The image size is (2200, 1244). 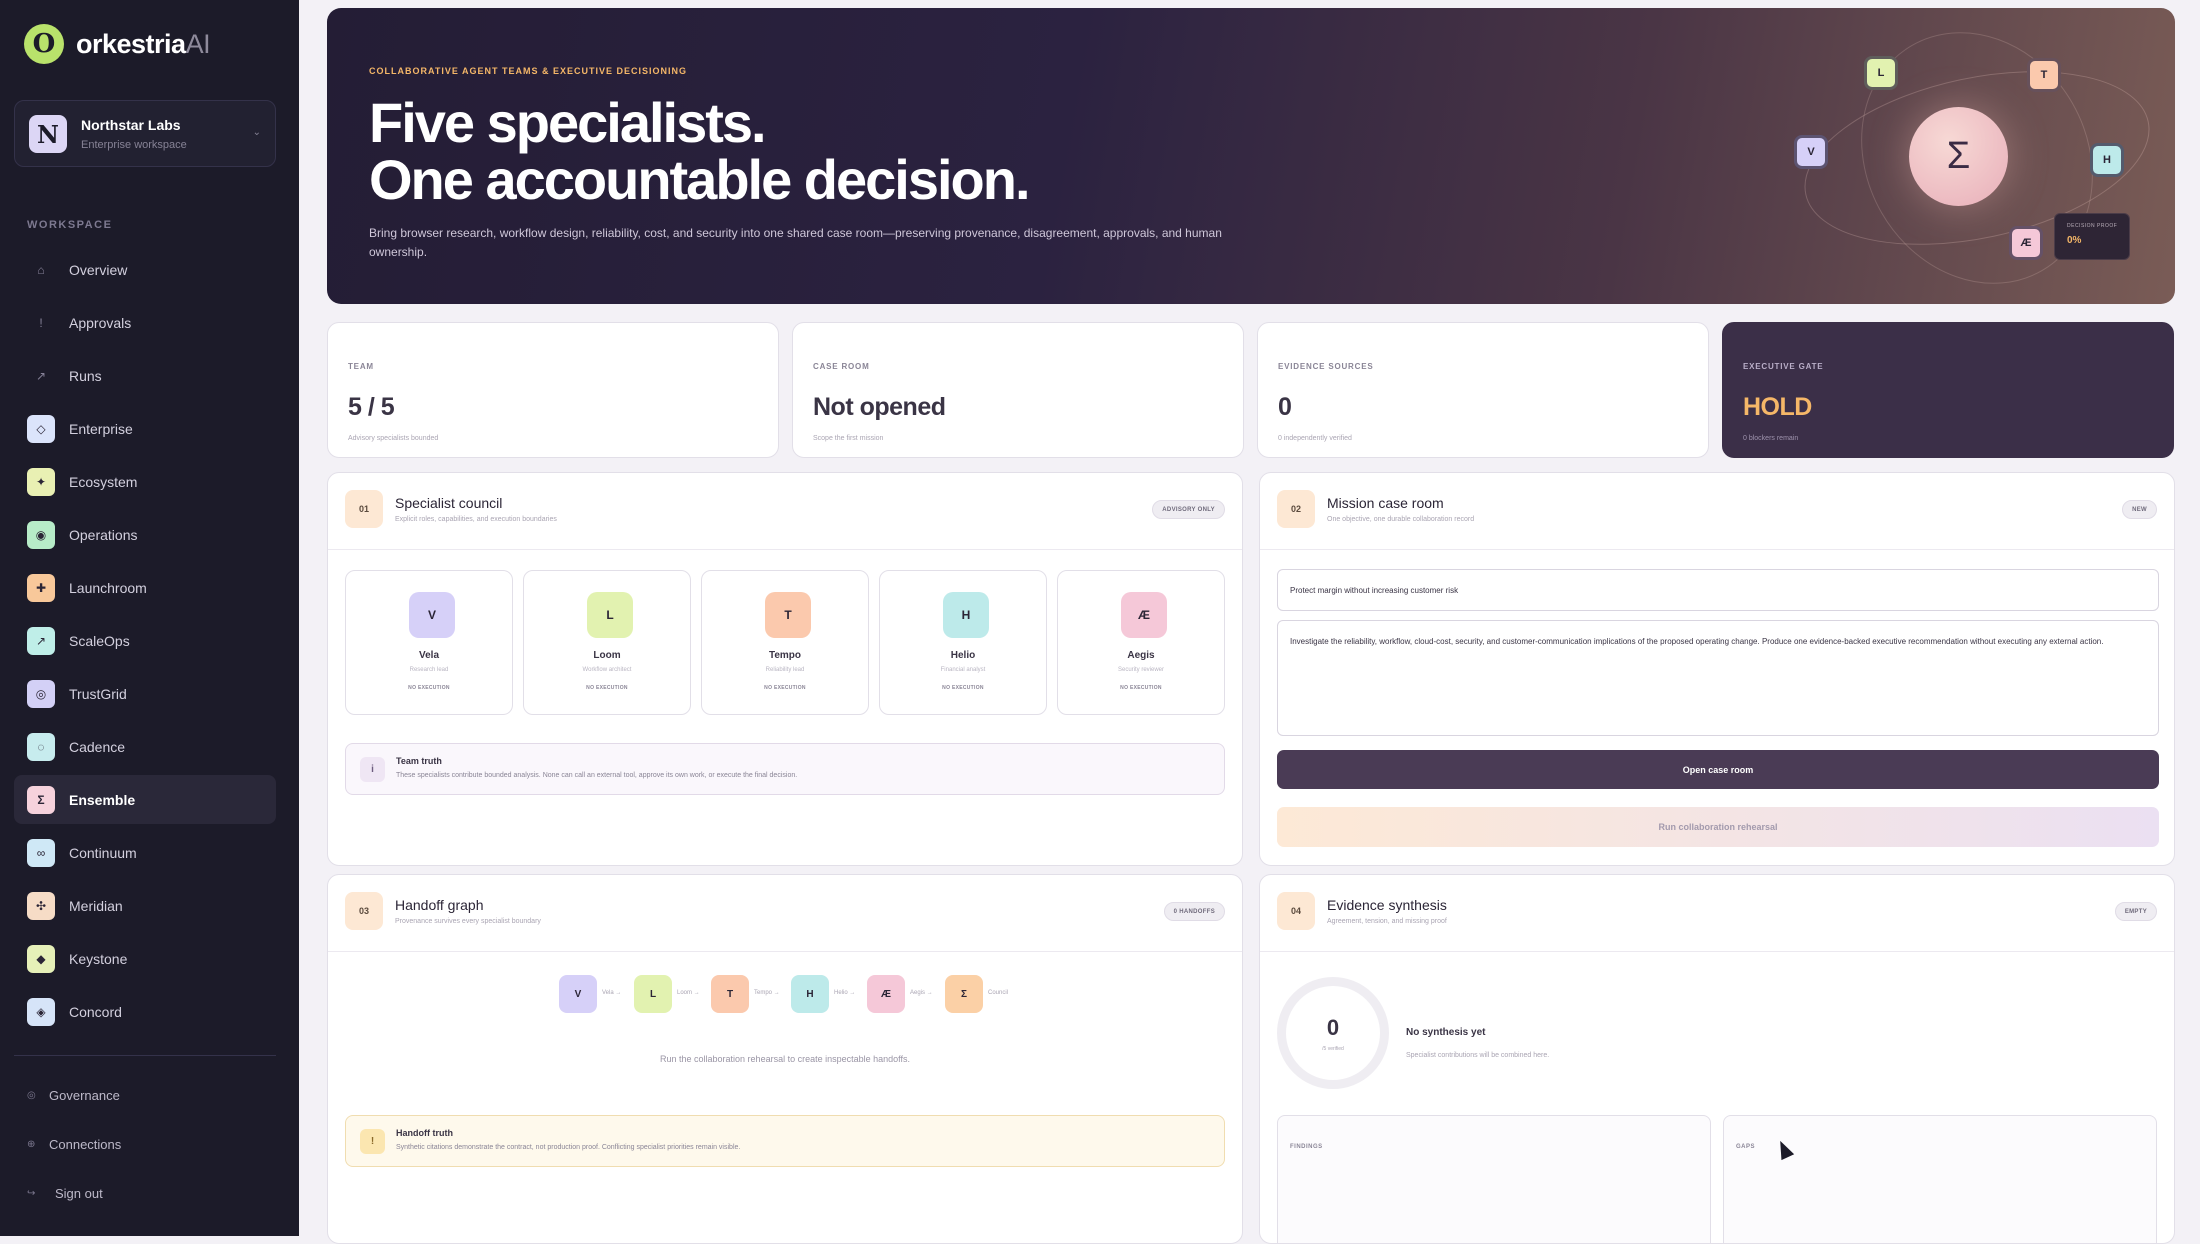 I want to click on workspace-name: Northstar Labs, so click(x=131, y=125).